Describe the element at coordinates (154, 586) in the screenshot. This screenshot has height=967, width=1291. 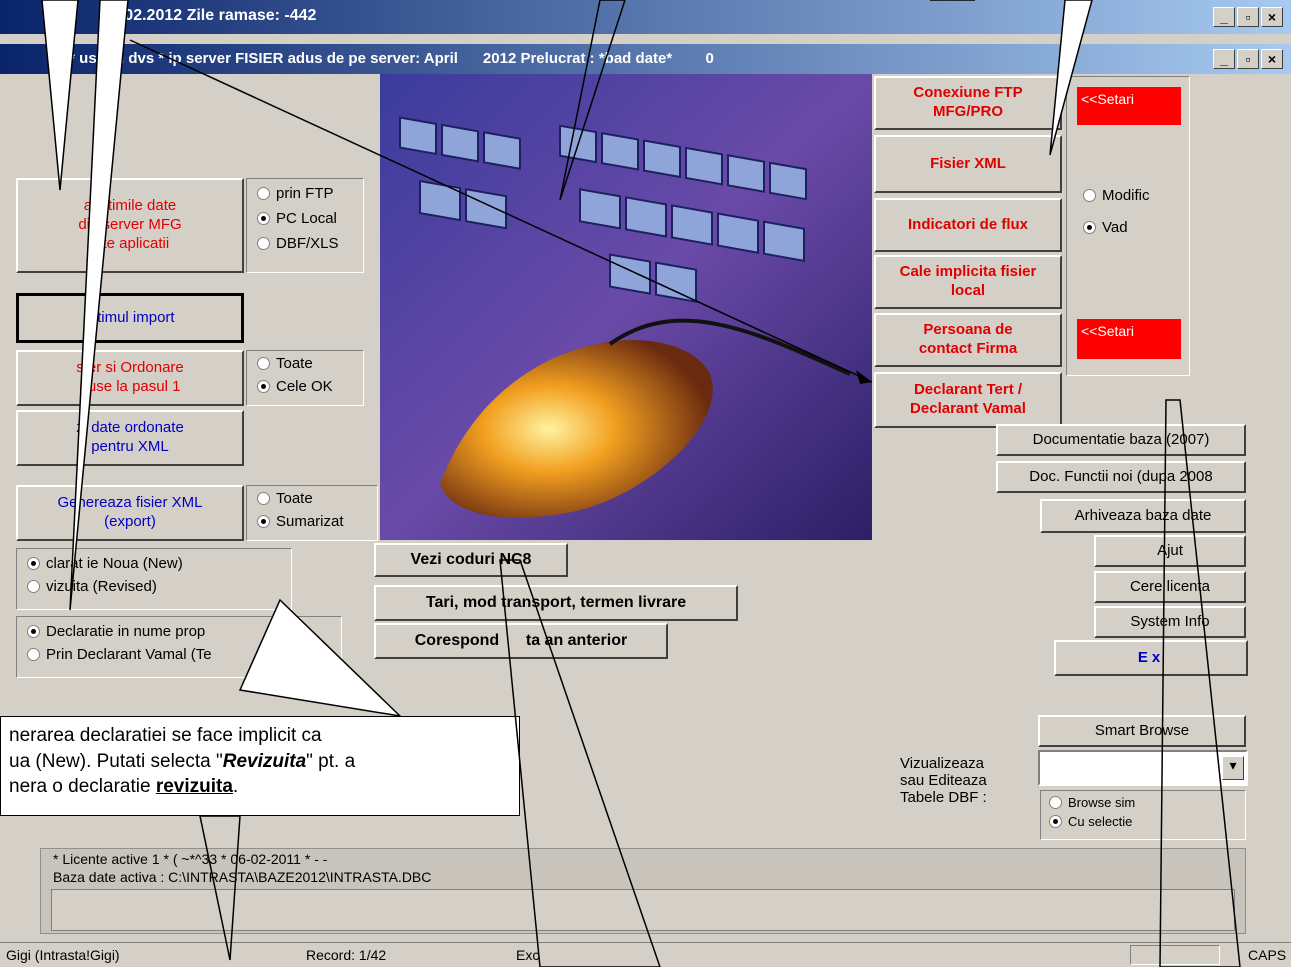
I see `radio-revised: vizuita (Revised)` at that location.